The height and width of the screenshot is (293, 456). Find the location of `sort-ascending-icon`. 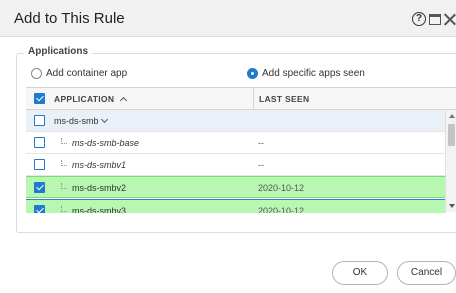

sort-ascending-icon is located at coordinates (124, 100).